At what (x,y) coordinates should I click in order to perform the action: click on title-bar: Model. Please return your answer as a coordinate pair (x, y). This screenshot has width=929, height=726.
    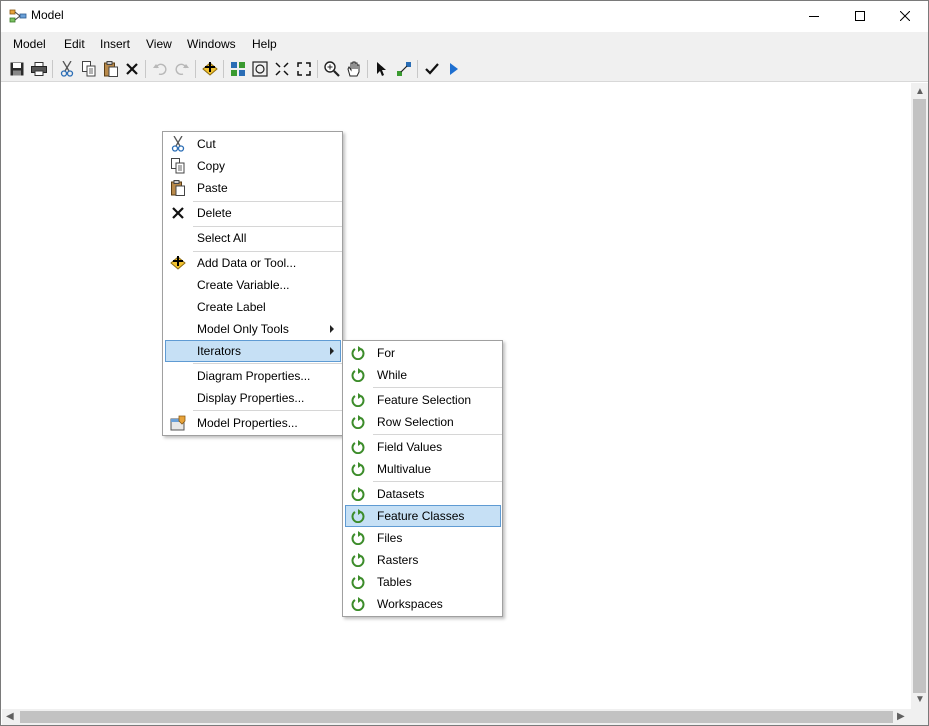
    Looking at the image, I should click on (464, 16).